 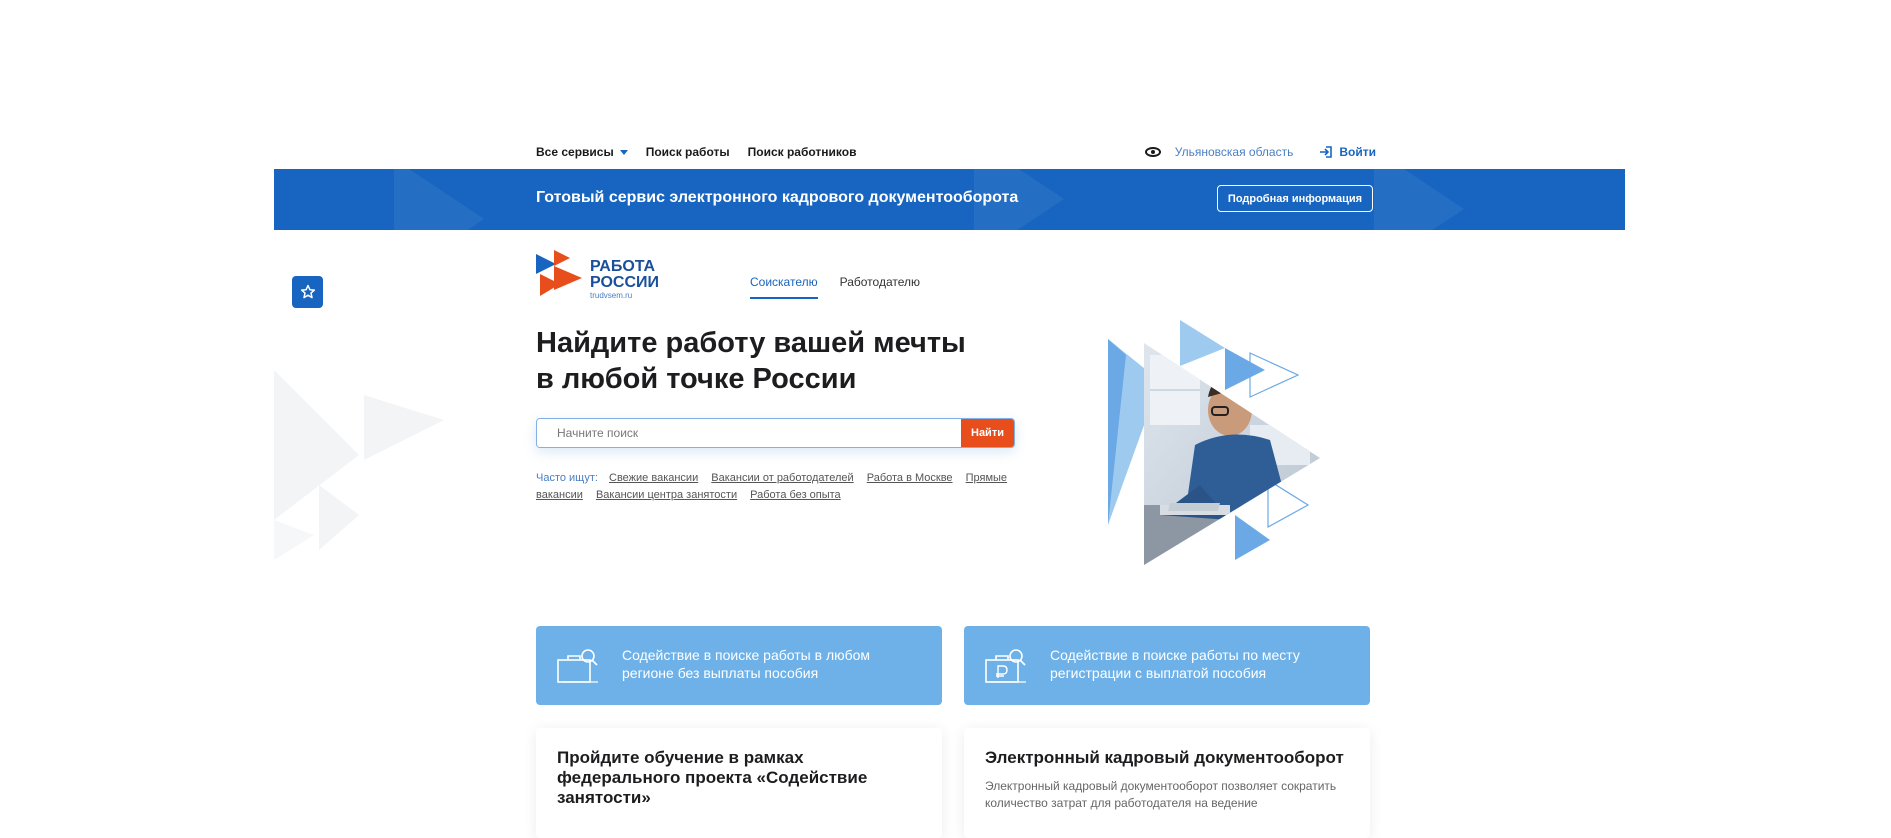 I want to click on briefcase-search-icon, so click(x=577, y=666).